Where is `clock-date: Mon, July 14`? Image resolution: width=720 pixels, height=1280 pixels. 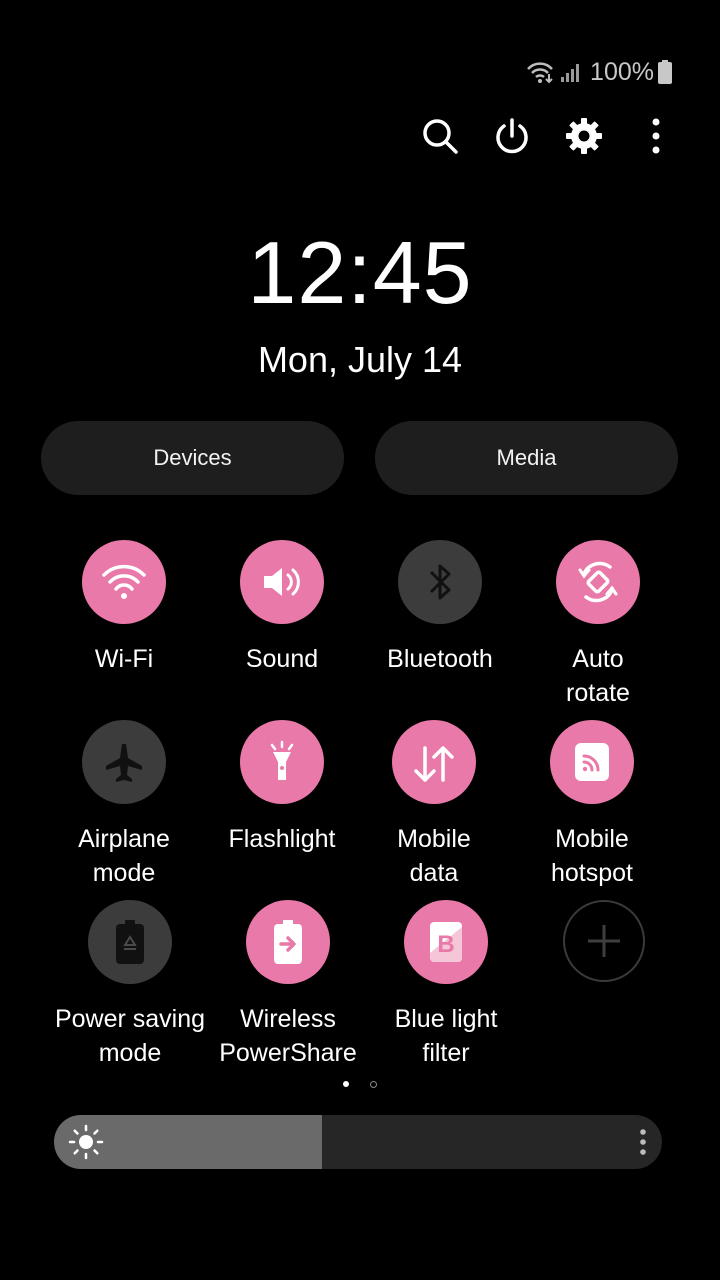 clock-date: Mon, July 14 is located at coordinates (360, 360).